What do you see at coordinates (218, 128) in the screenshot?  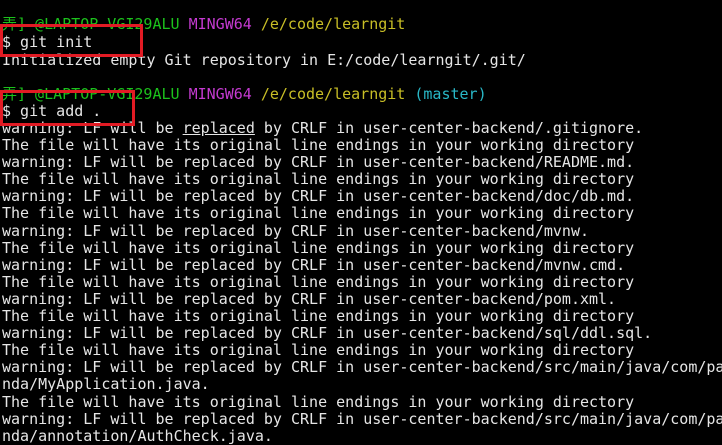 I see `underlined-word: replaced` at bounding box center [218, 128].